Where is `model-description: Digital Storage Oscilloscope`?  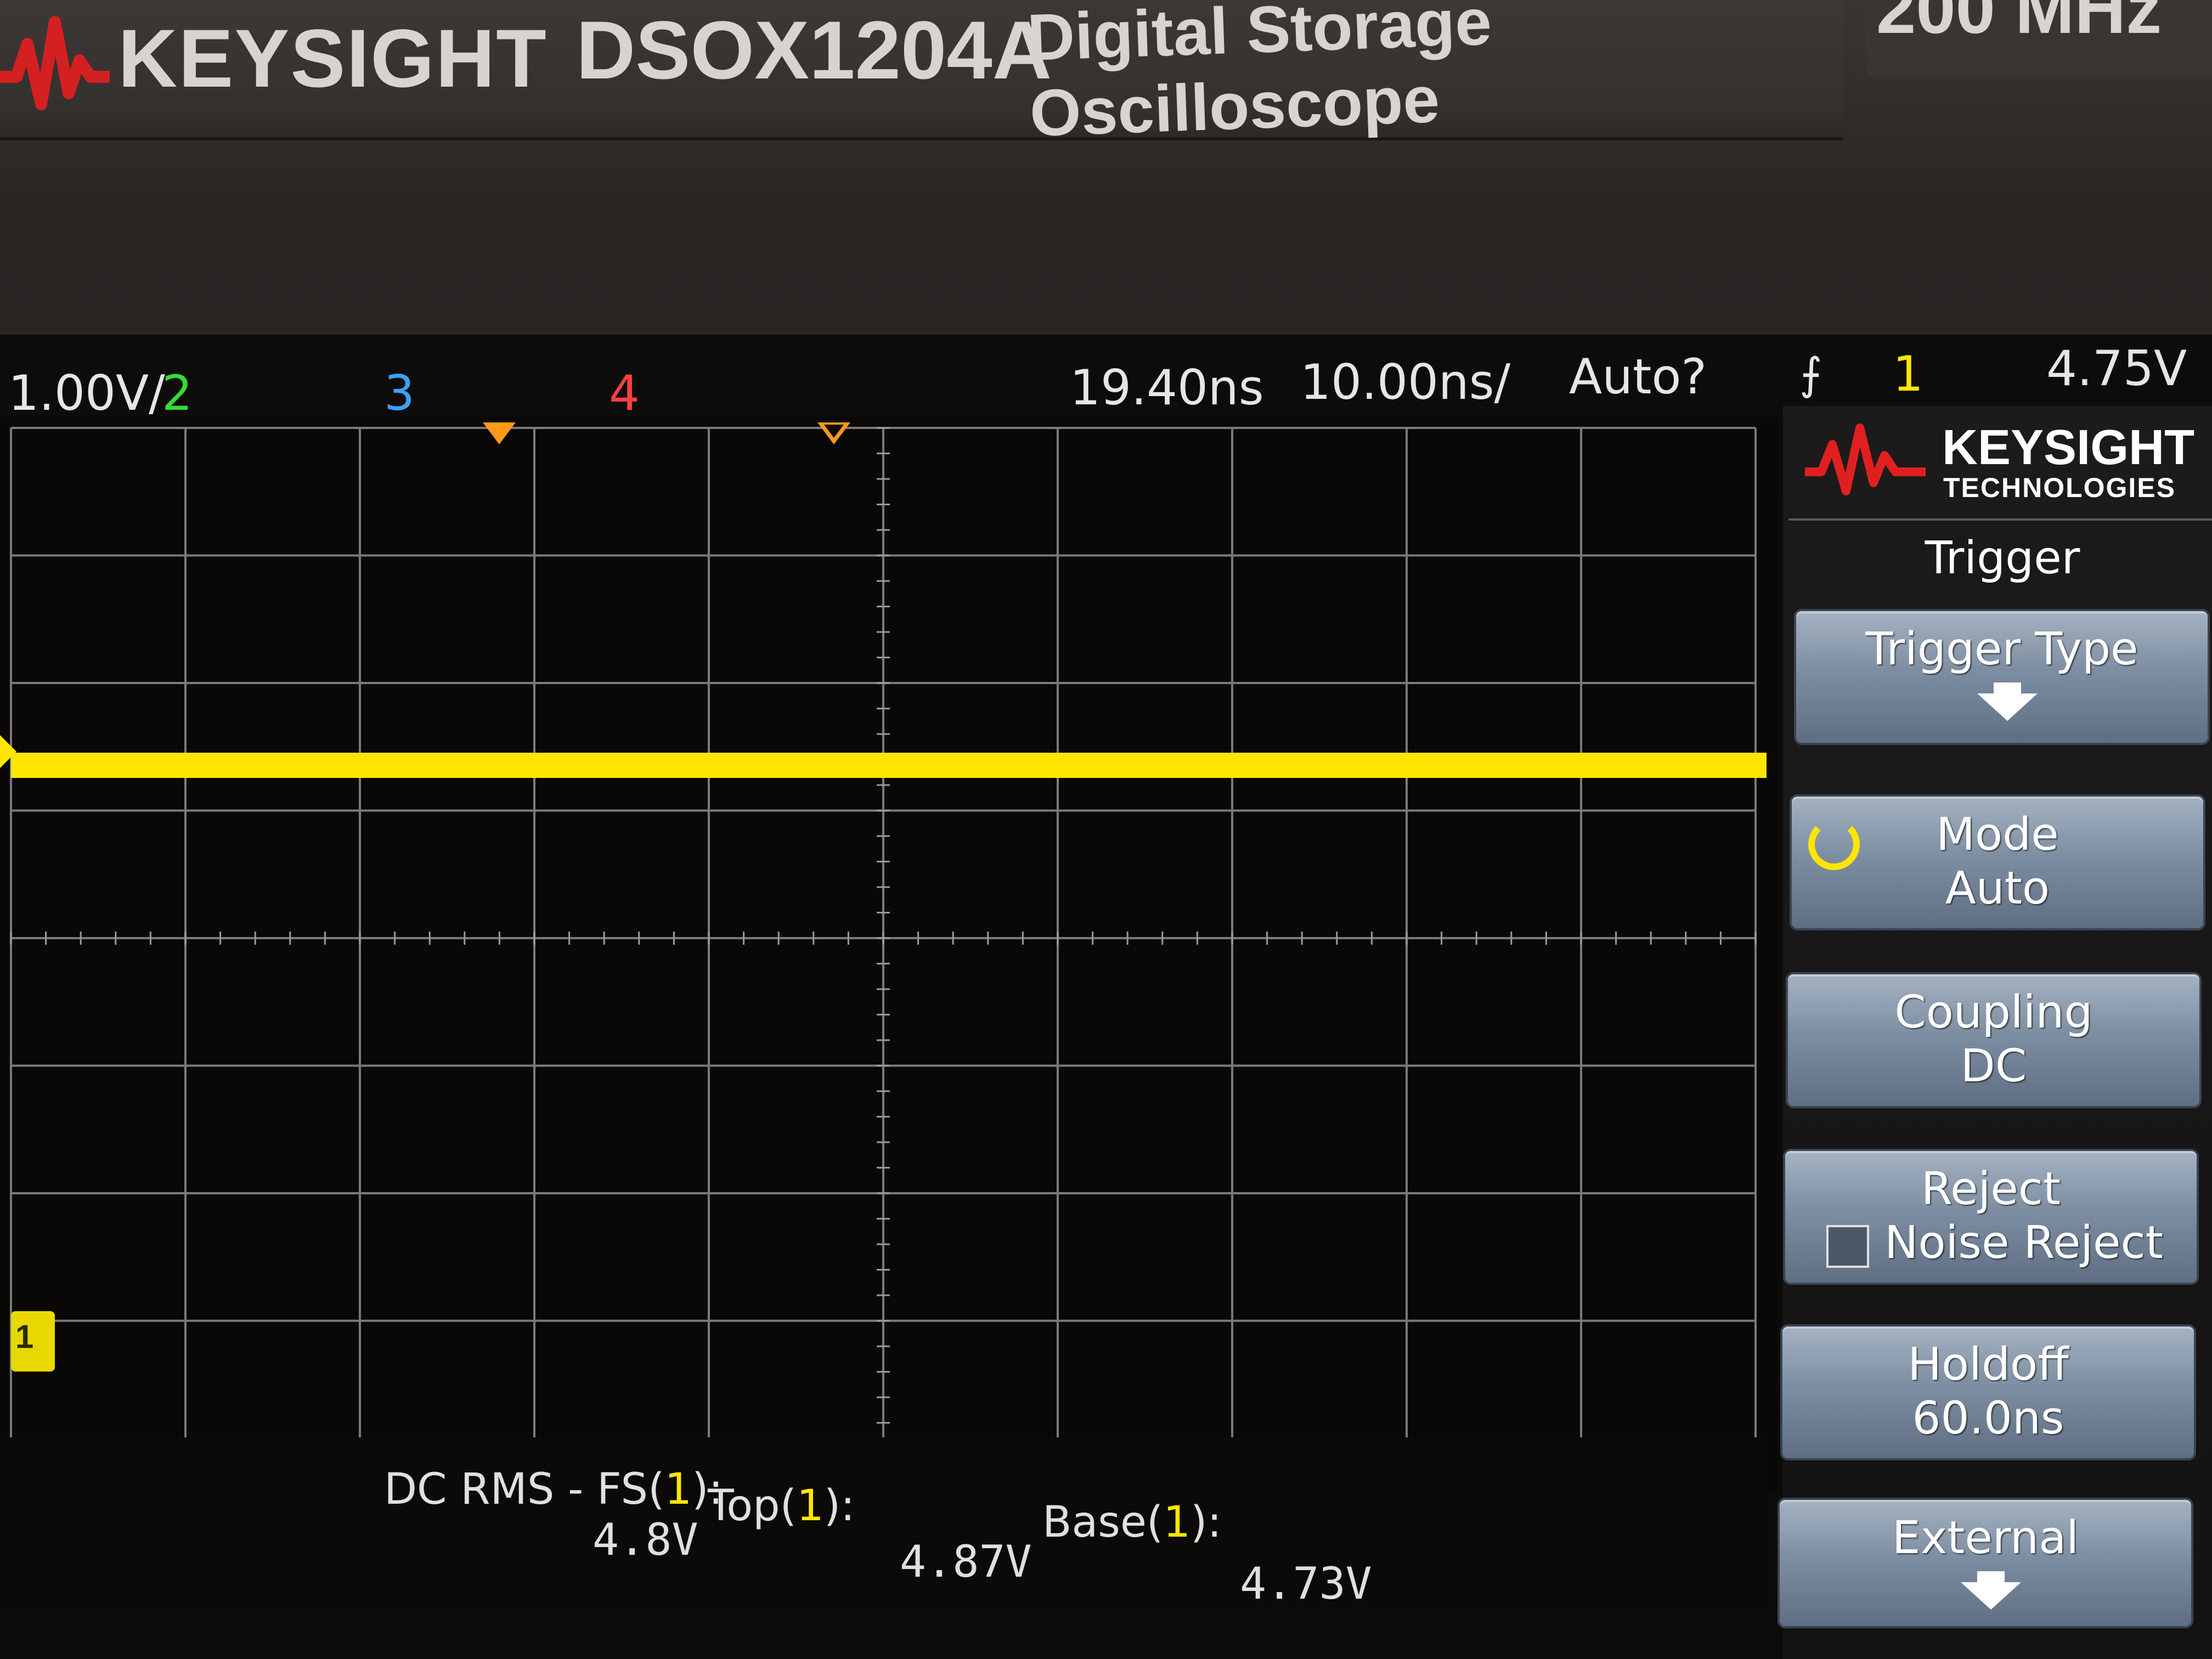 model-description: Digital Storage Oscilloscope is located at coordinates (1259, 75).